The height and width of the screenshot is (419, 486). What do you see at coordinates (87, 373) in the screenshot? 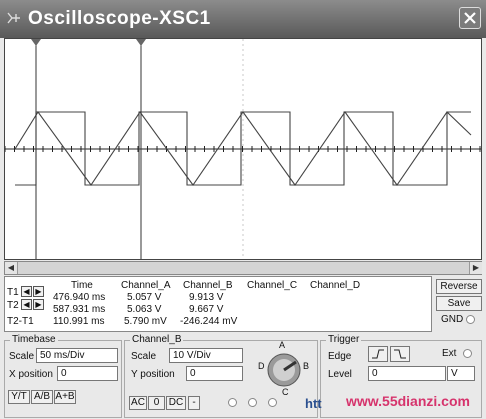
I see `x-position-field: 0` at bounding box center [87, 373].